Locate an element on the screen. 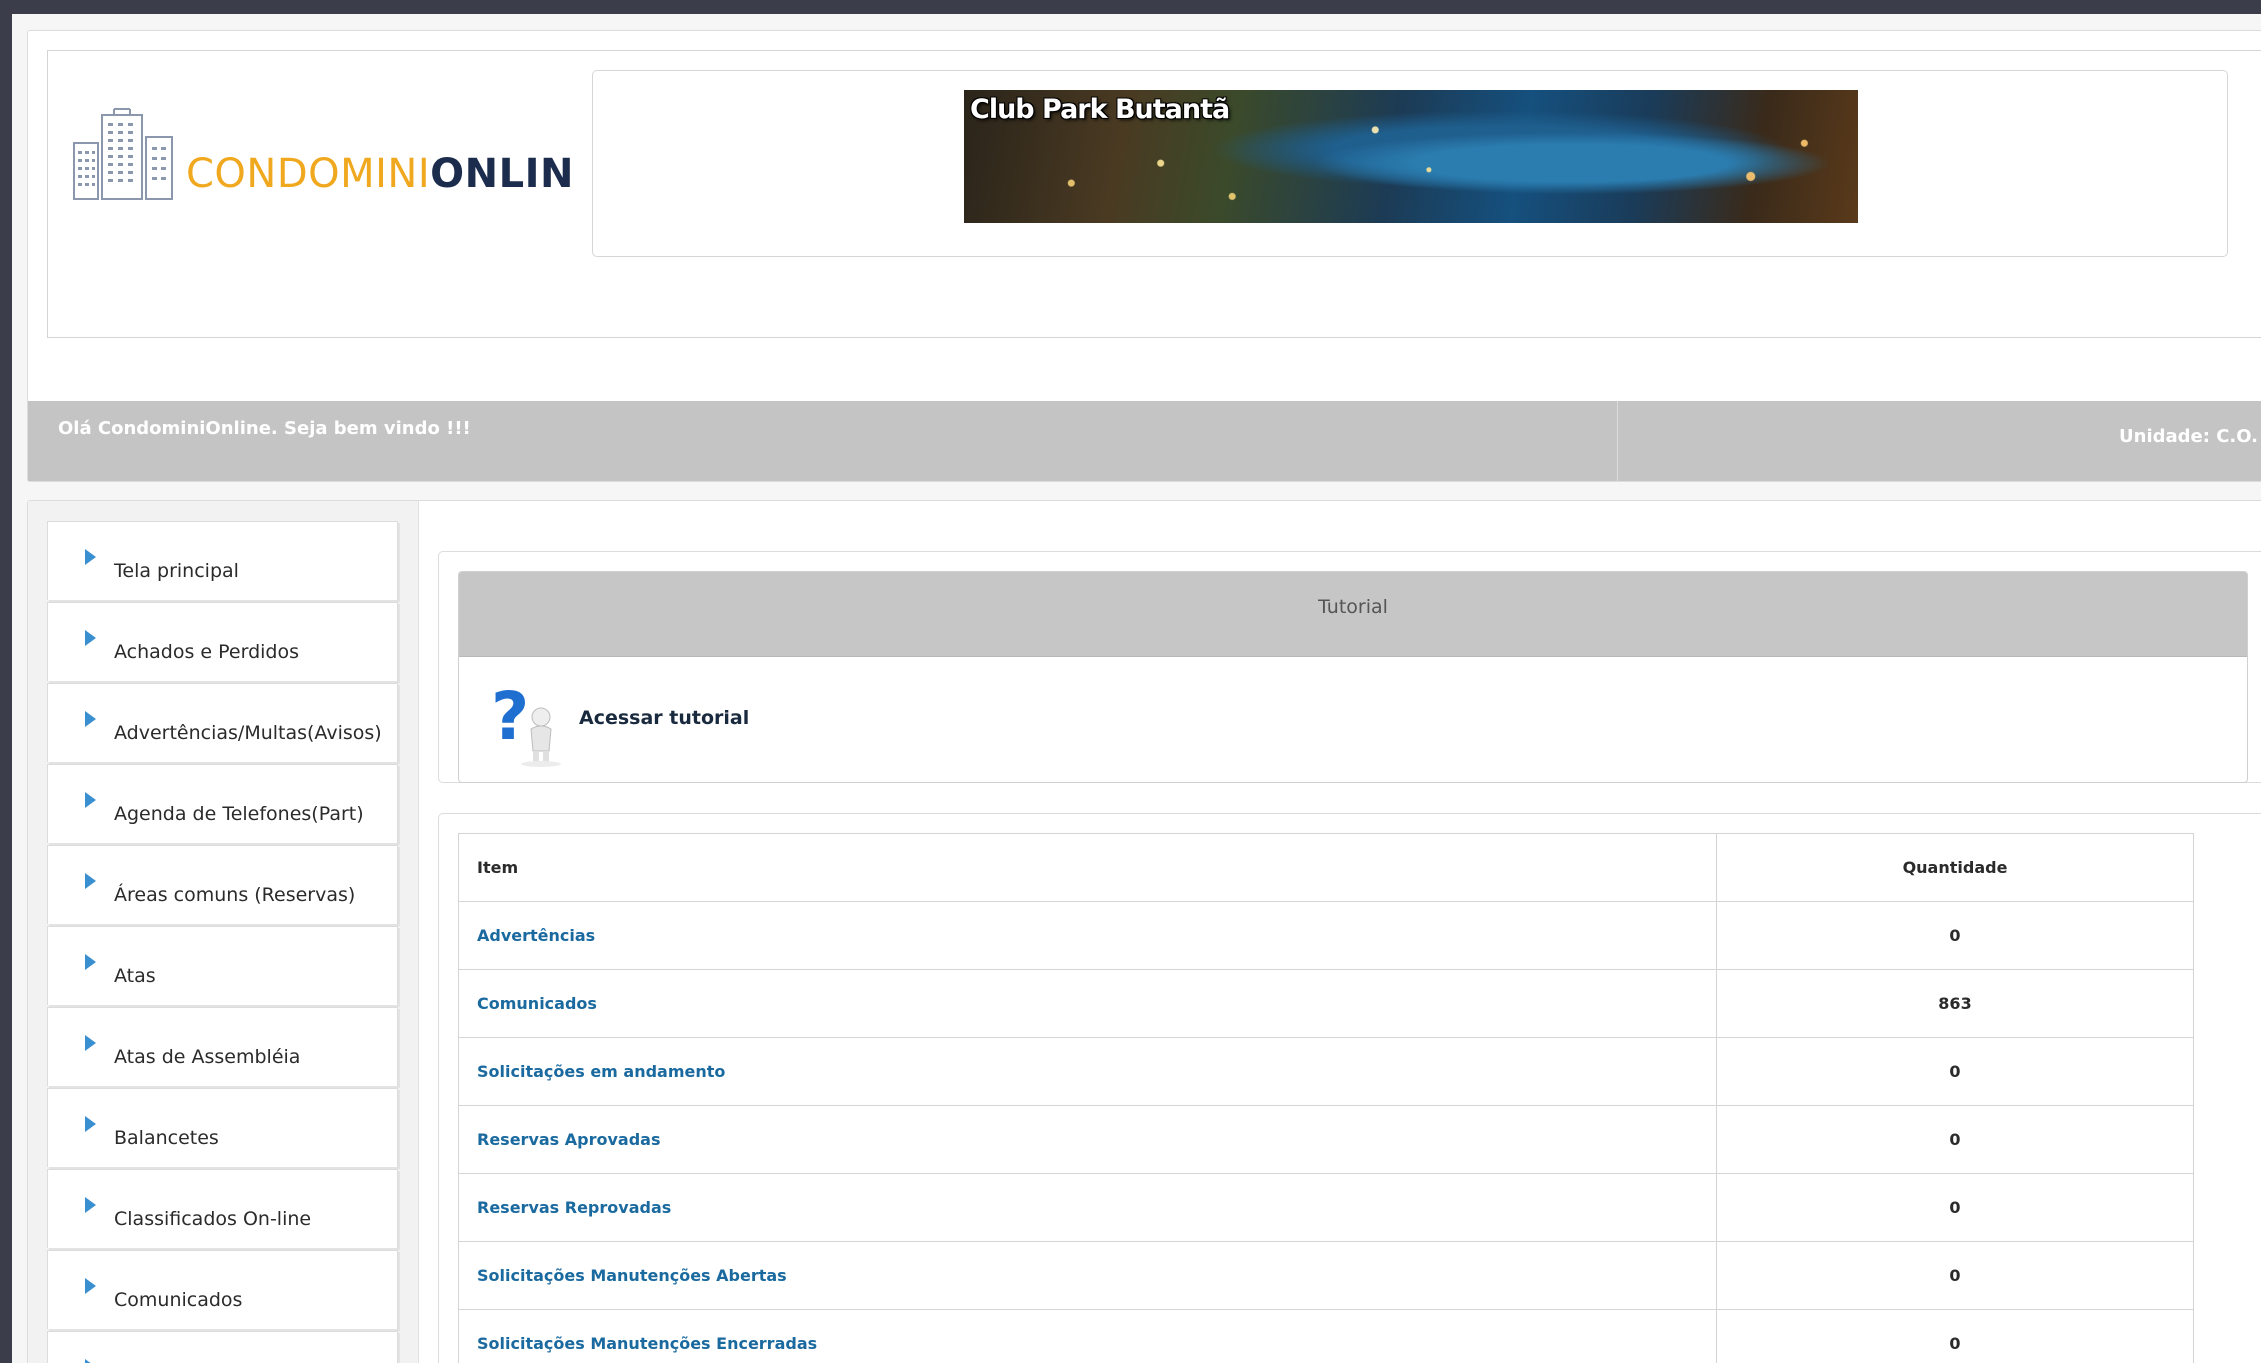  sidebar-item-label: Atas is located at coordinates (135, 976).